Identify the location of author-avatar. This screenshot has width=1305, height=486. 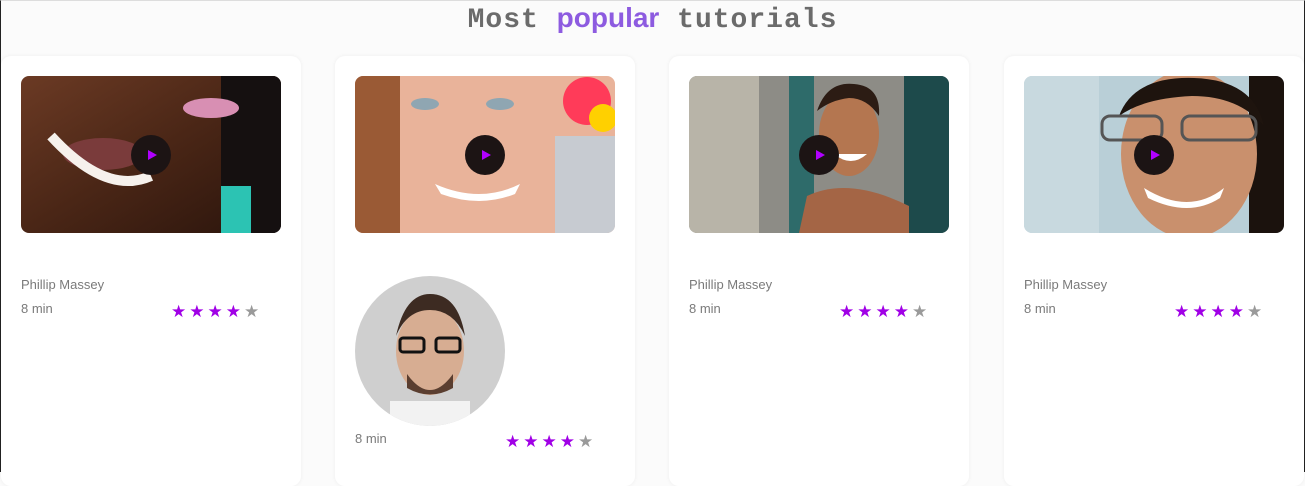
(430, 351).